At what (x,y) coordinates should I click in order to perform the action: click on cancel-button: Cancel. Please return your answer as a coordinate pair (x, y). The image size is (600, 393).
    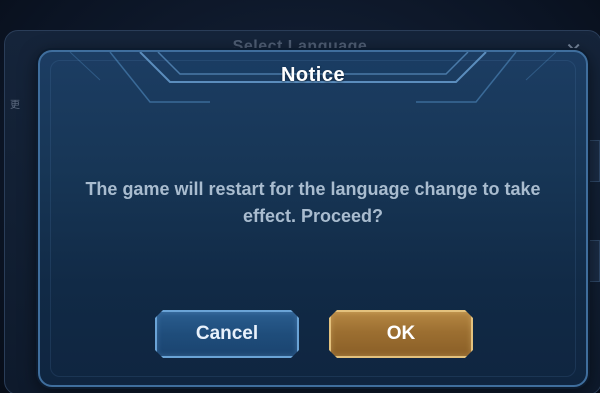
    Looking at the image, I should click on (227, 334).